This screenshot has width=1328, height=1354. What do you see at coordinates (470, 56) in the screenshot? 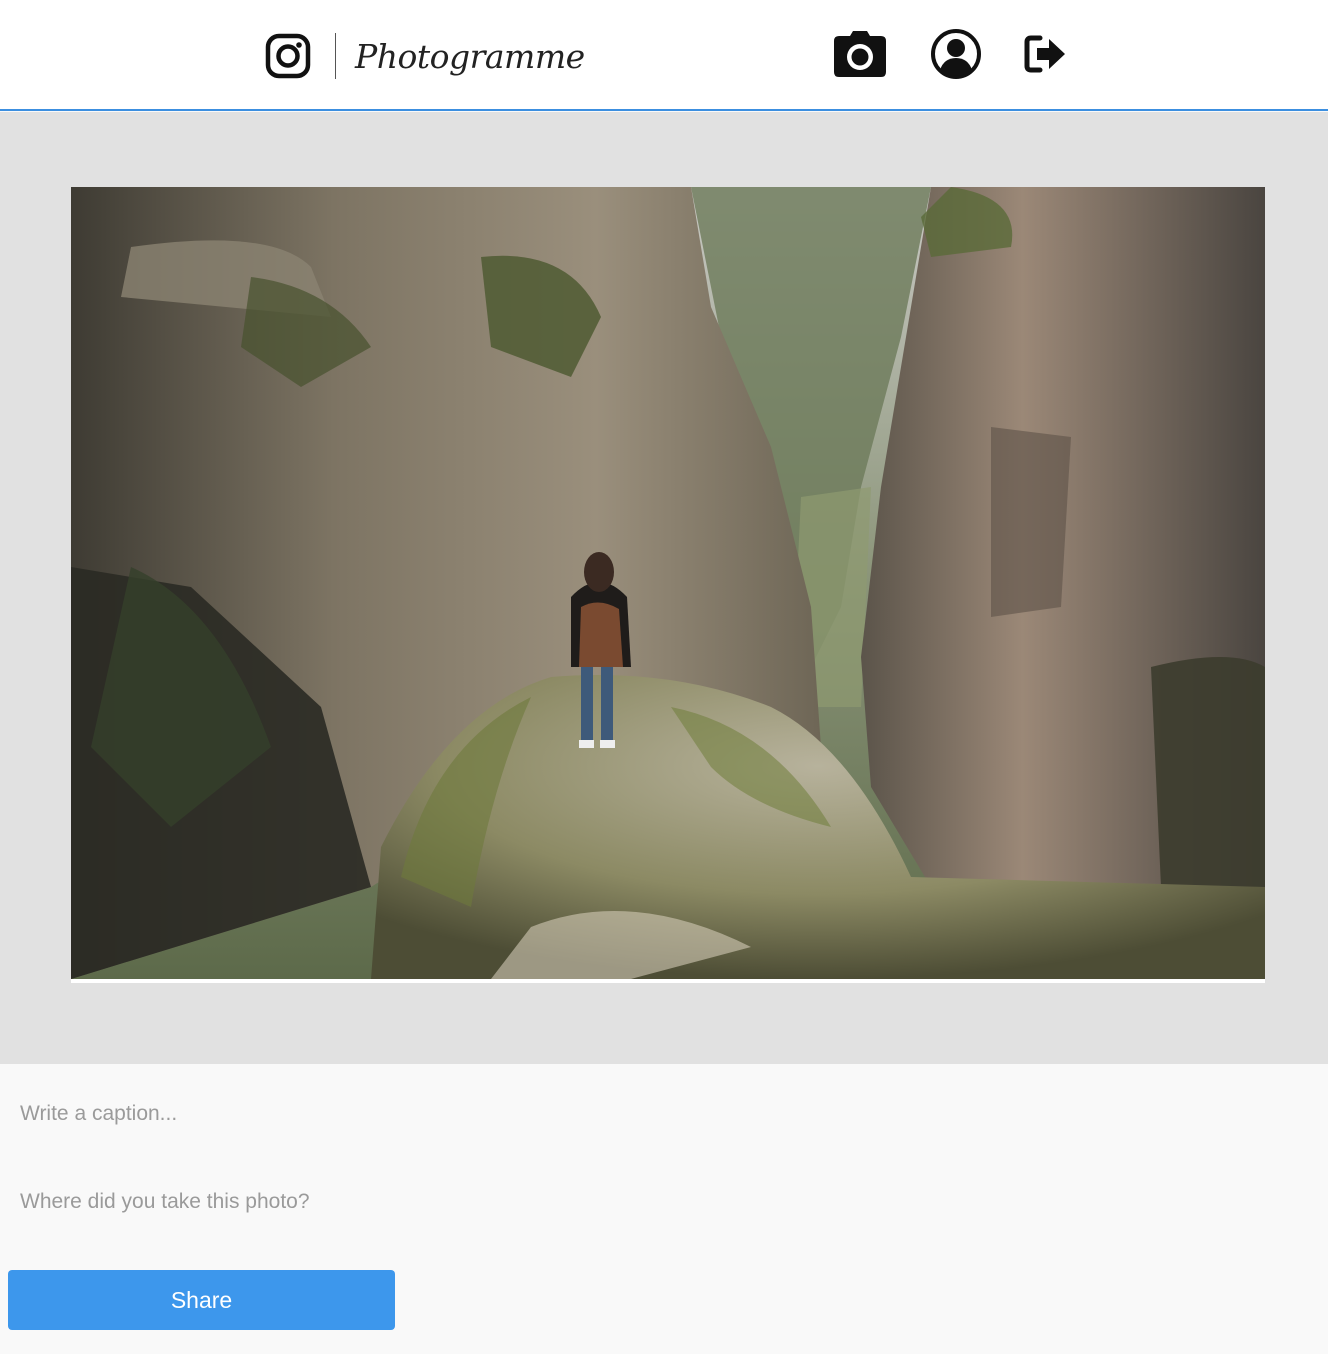
I see `brand-name: Photogramme` at bounding box center [470, 56].